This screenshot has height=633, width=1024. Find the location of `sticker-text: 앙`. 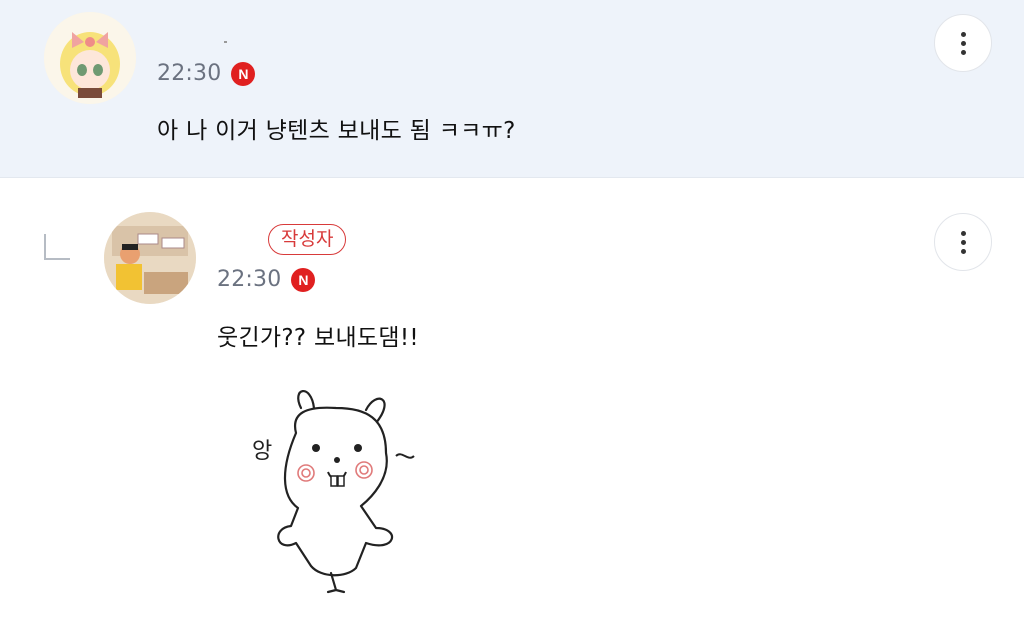

sticker-text: 앙 is located at coordinates (262, 451).